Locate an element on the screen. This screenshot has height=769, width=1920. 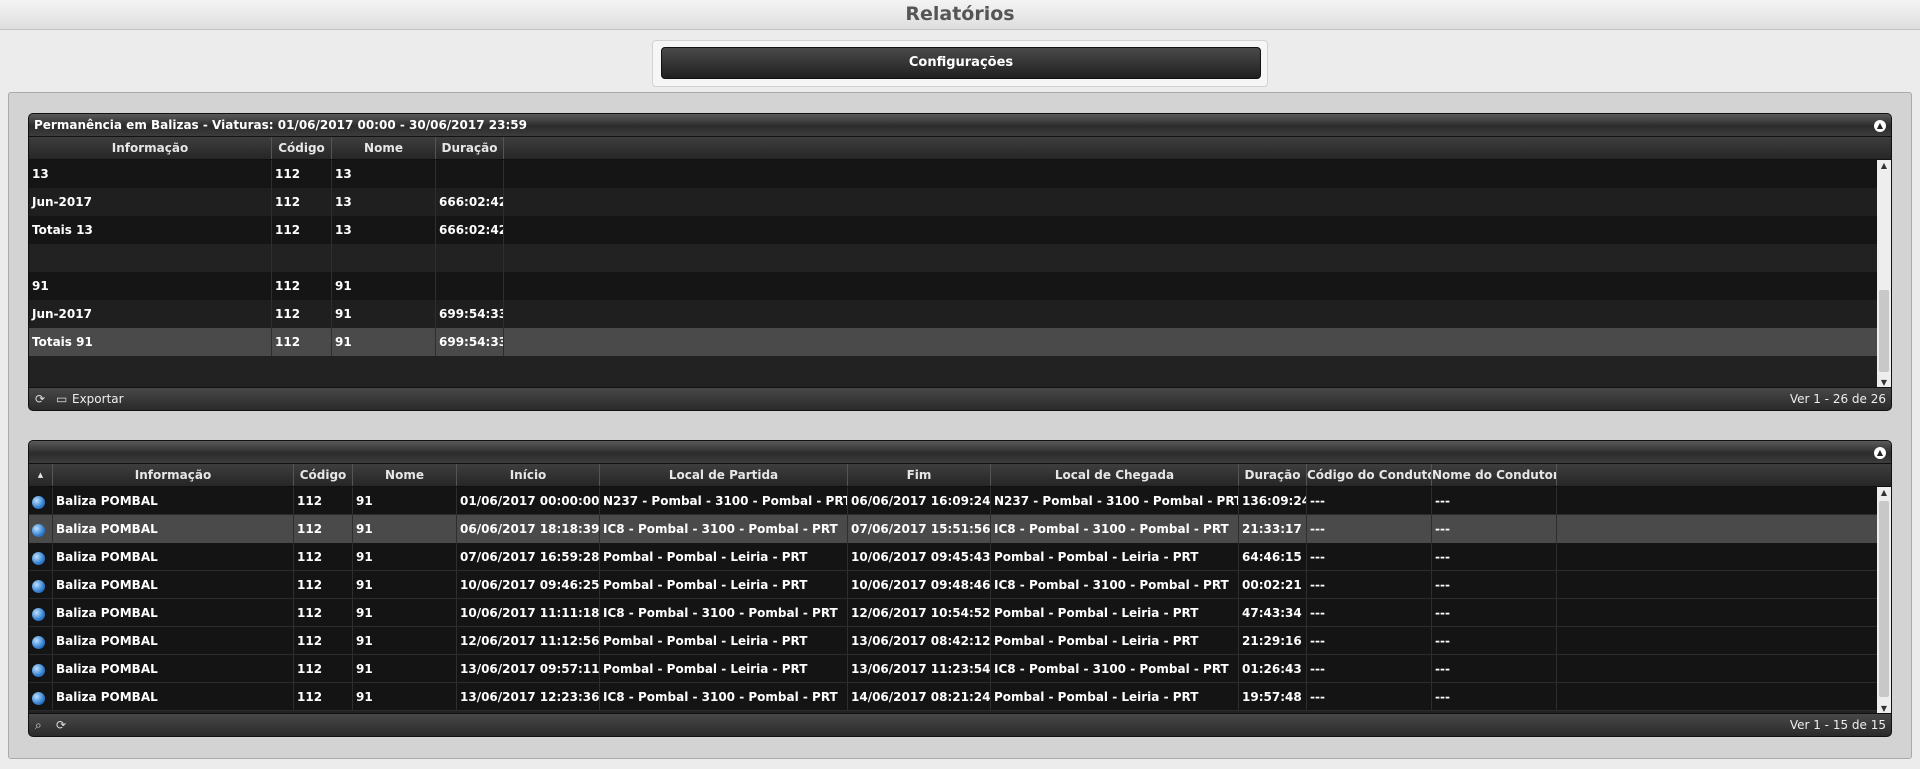
table-cell: 06/06/2017 18:18:39 is located at coordinates (528, 529).